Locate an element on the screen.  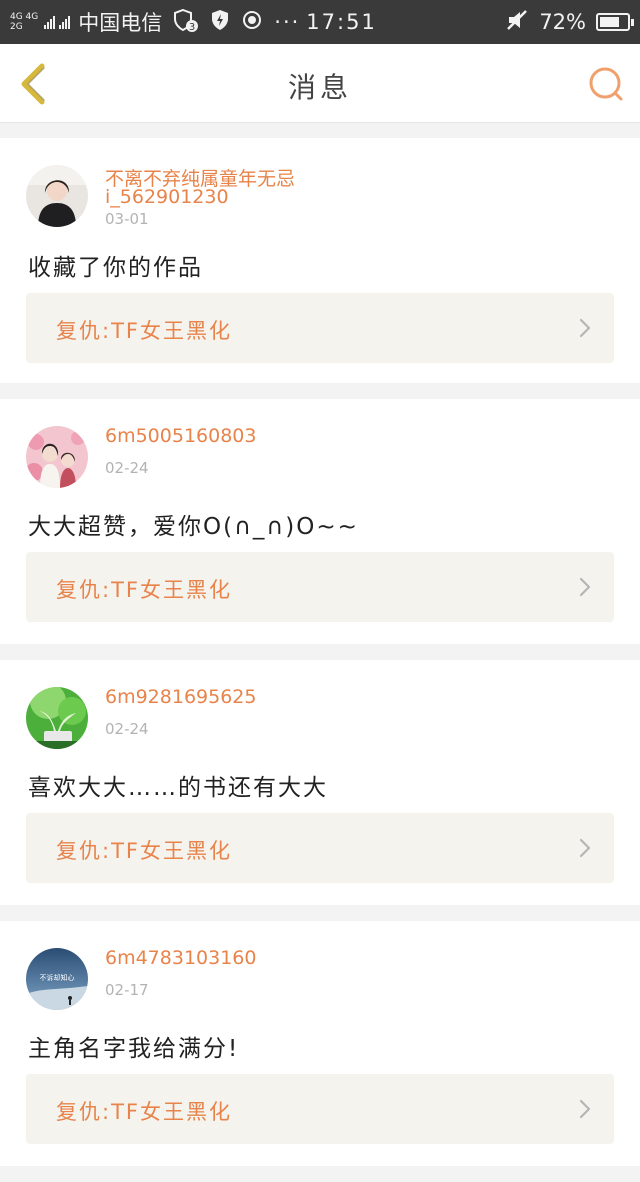
user-id: i_562901230 is located at coordinates (167, 197).